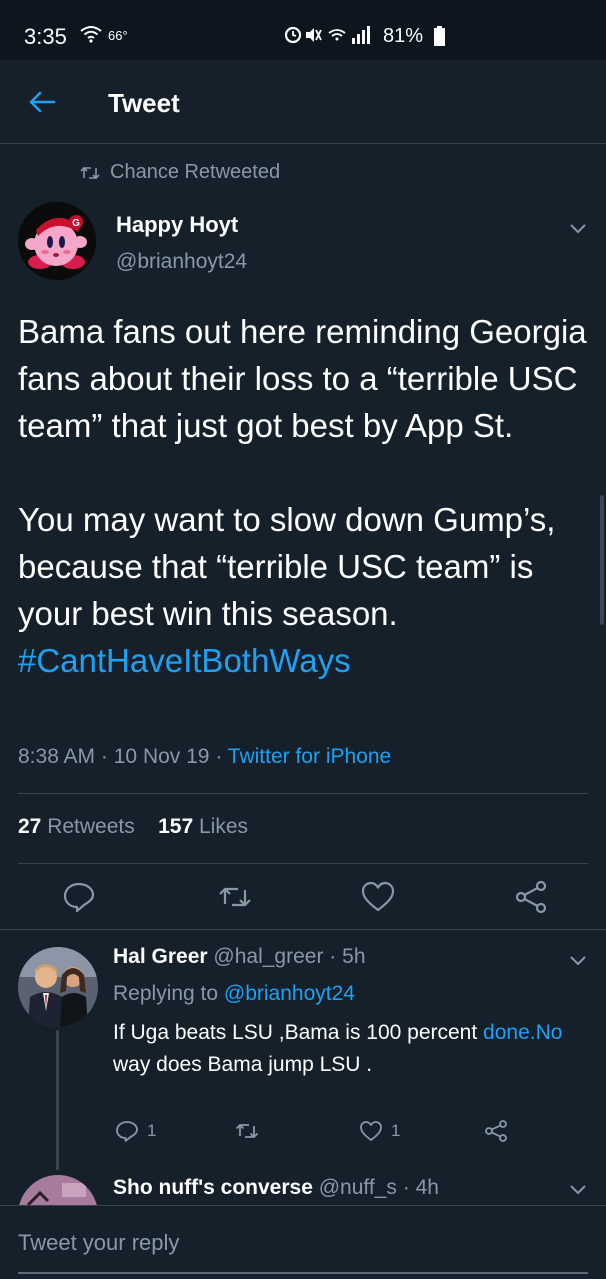  Describe the element at coordinates (91, 34) in the screenshot. I see `wifi-icon` at that location.